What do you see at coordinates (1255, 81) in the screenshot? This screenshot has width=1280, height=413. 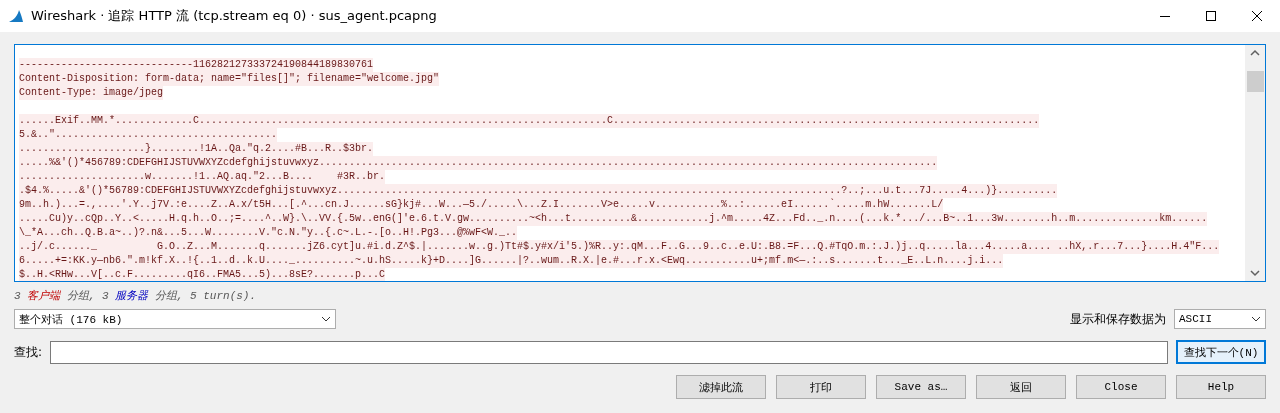 I see `scrollbar-thumb` at bounding box center [1255, 81].